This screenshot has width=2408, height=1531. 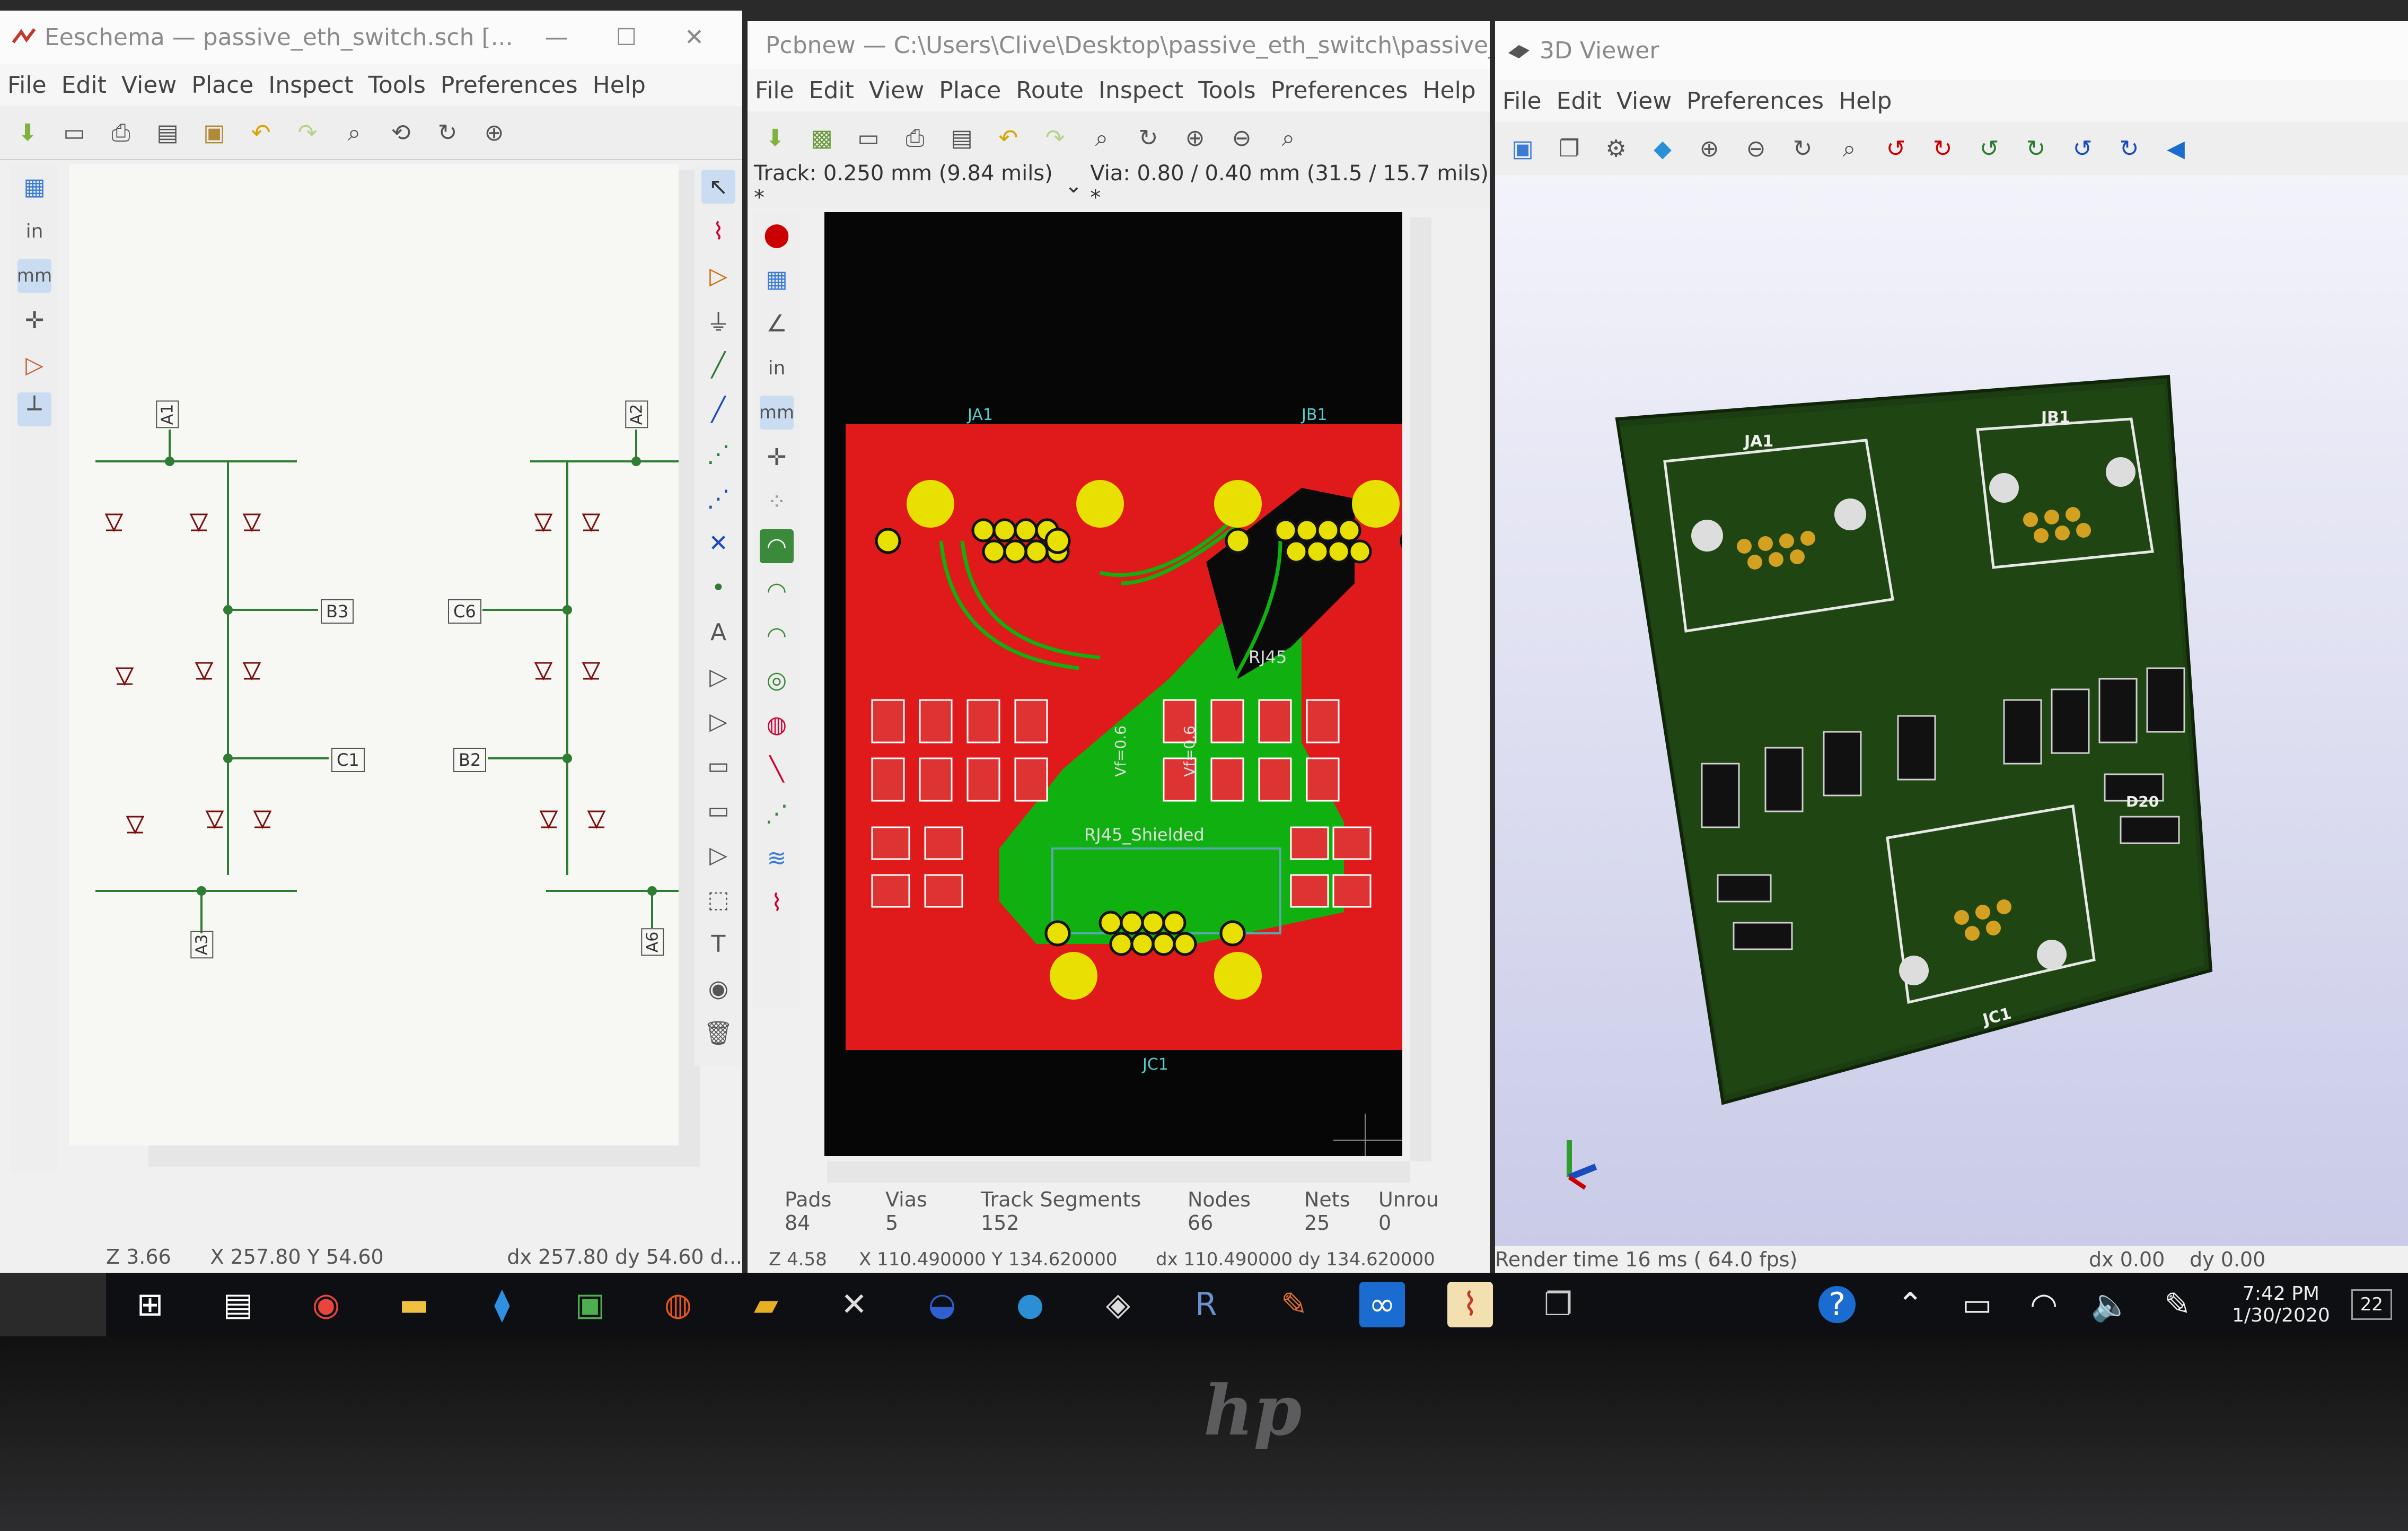 I want to click on dropdown-chevron-icon: ⌄, so click(x=1077, y=185).